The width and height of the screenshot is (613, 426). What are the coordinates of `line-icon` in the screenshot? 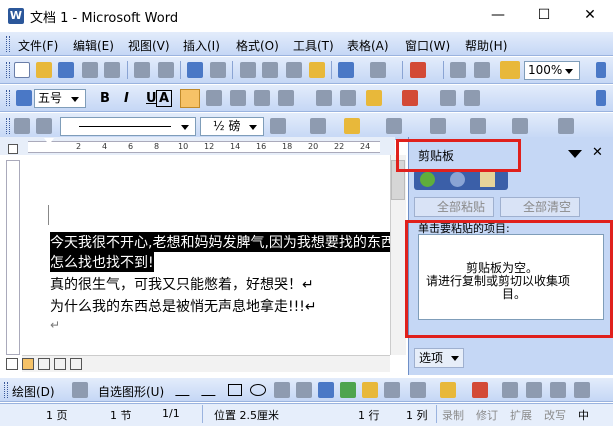 It's located at (187, 390).